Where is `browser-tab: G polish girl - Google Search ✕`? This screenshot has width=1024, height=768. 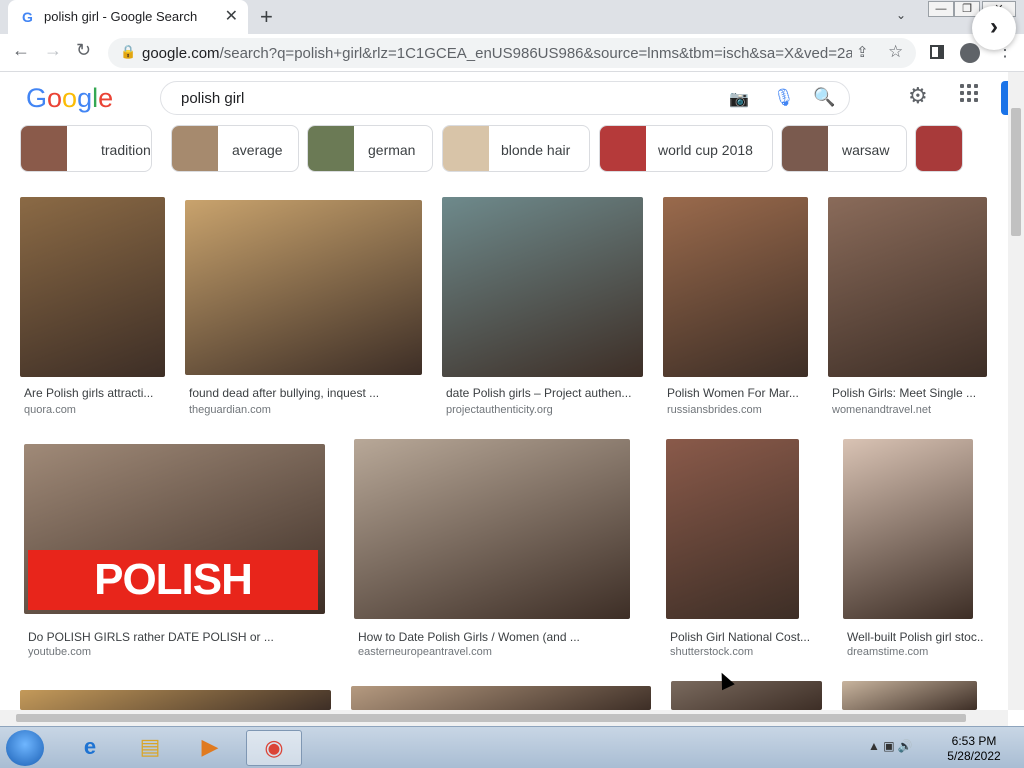
browser-tab: G polish girl - Google Search ✕ is located at coordinates (128, 17).